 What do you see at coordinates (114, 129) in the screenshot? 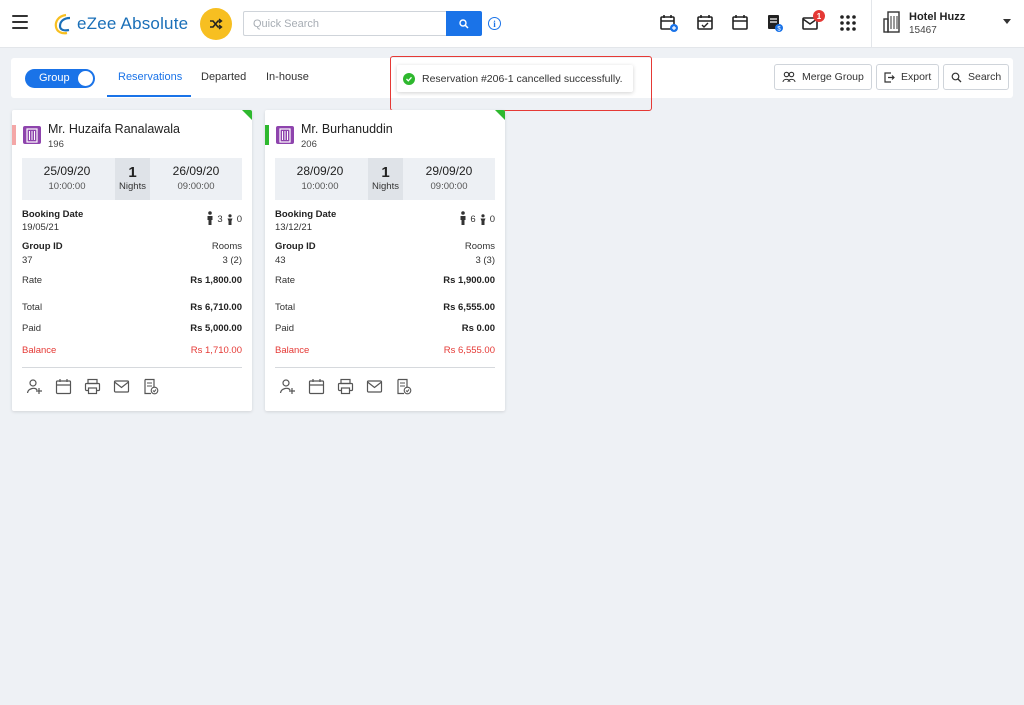
I see `guest-name: Mr. Huzaifa Ranalawala` at bounding box center [114, 129].